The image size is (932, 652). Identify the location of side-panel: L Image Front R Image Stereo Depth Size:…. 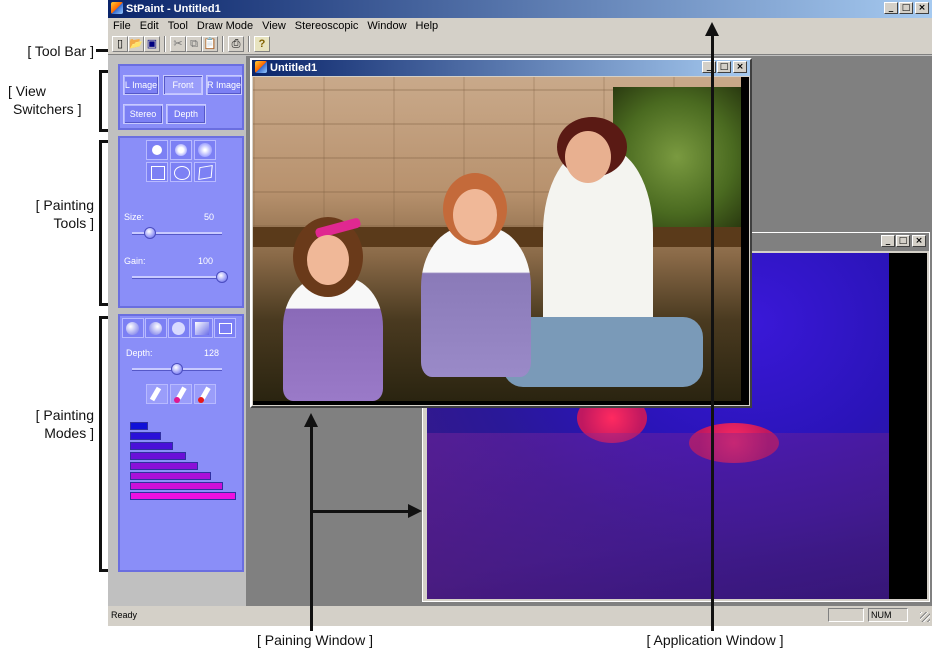
(180, 317).